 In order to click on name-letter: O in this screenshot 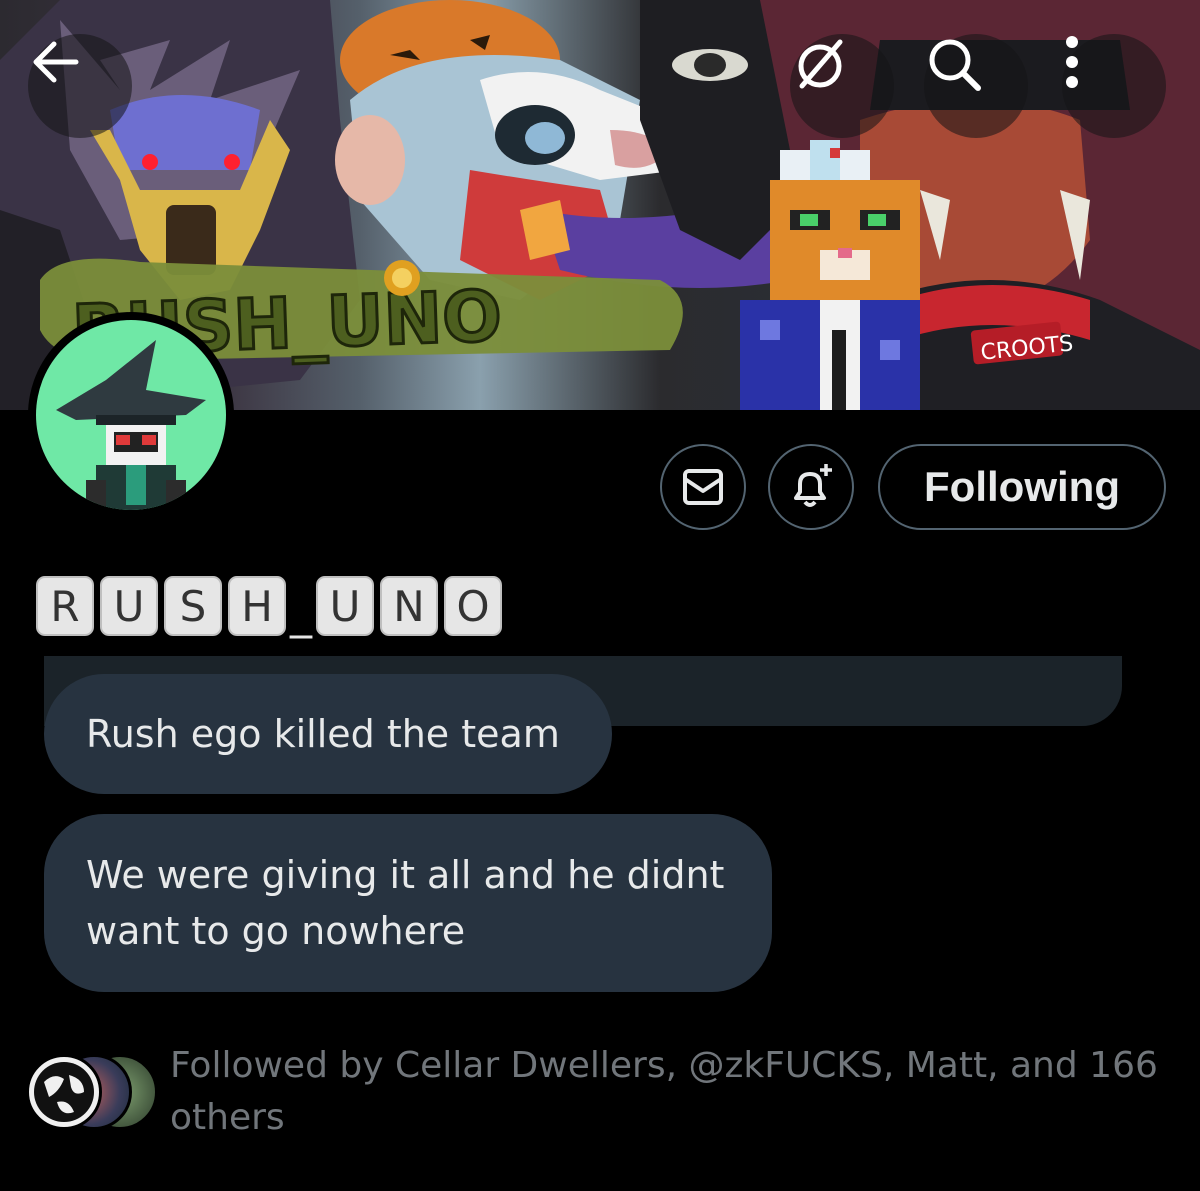, I will do `click(473, 606)`.